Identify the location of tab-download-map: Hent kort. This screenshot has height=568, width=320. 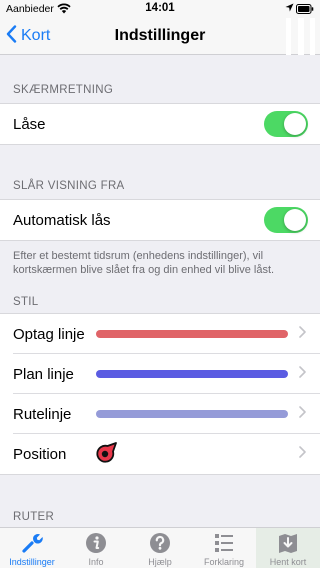
(288, 548).